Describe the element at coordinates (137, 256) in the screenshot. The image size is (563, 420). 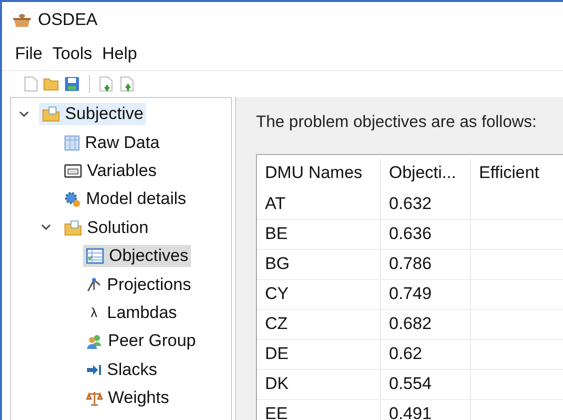
I see `tree-item: Objectives` at that location.